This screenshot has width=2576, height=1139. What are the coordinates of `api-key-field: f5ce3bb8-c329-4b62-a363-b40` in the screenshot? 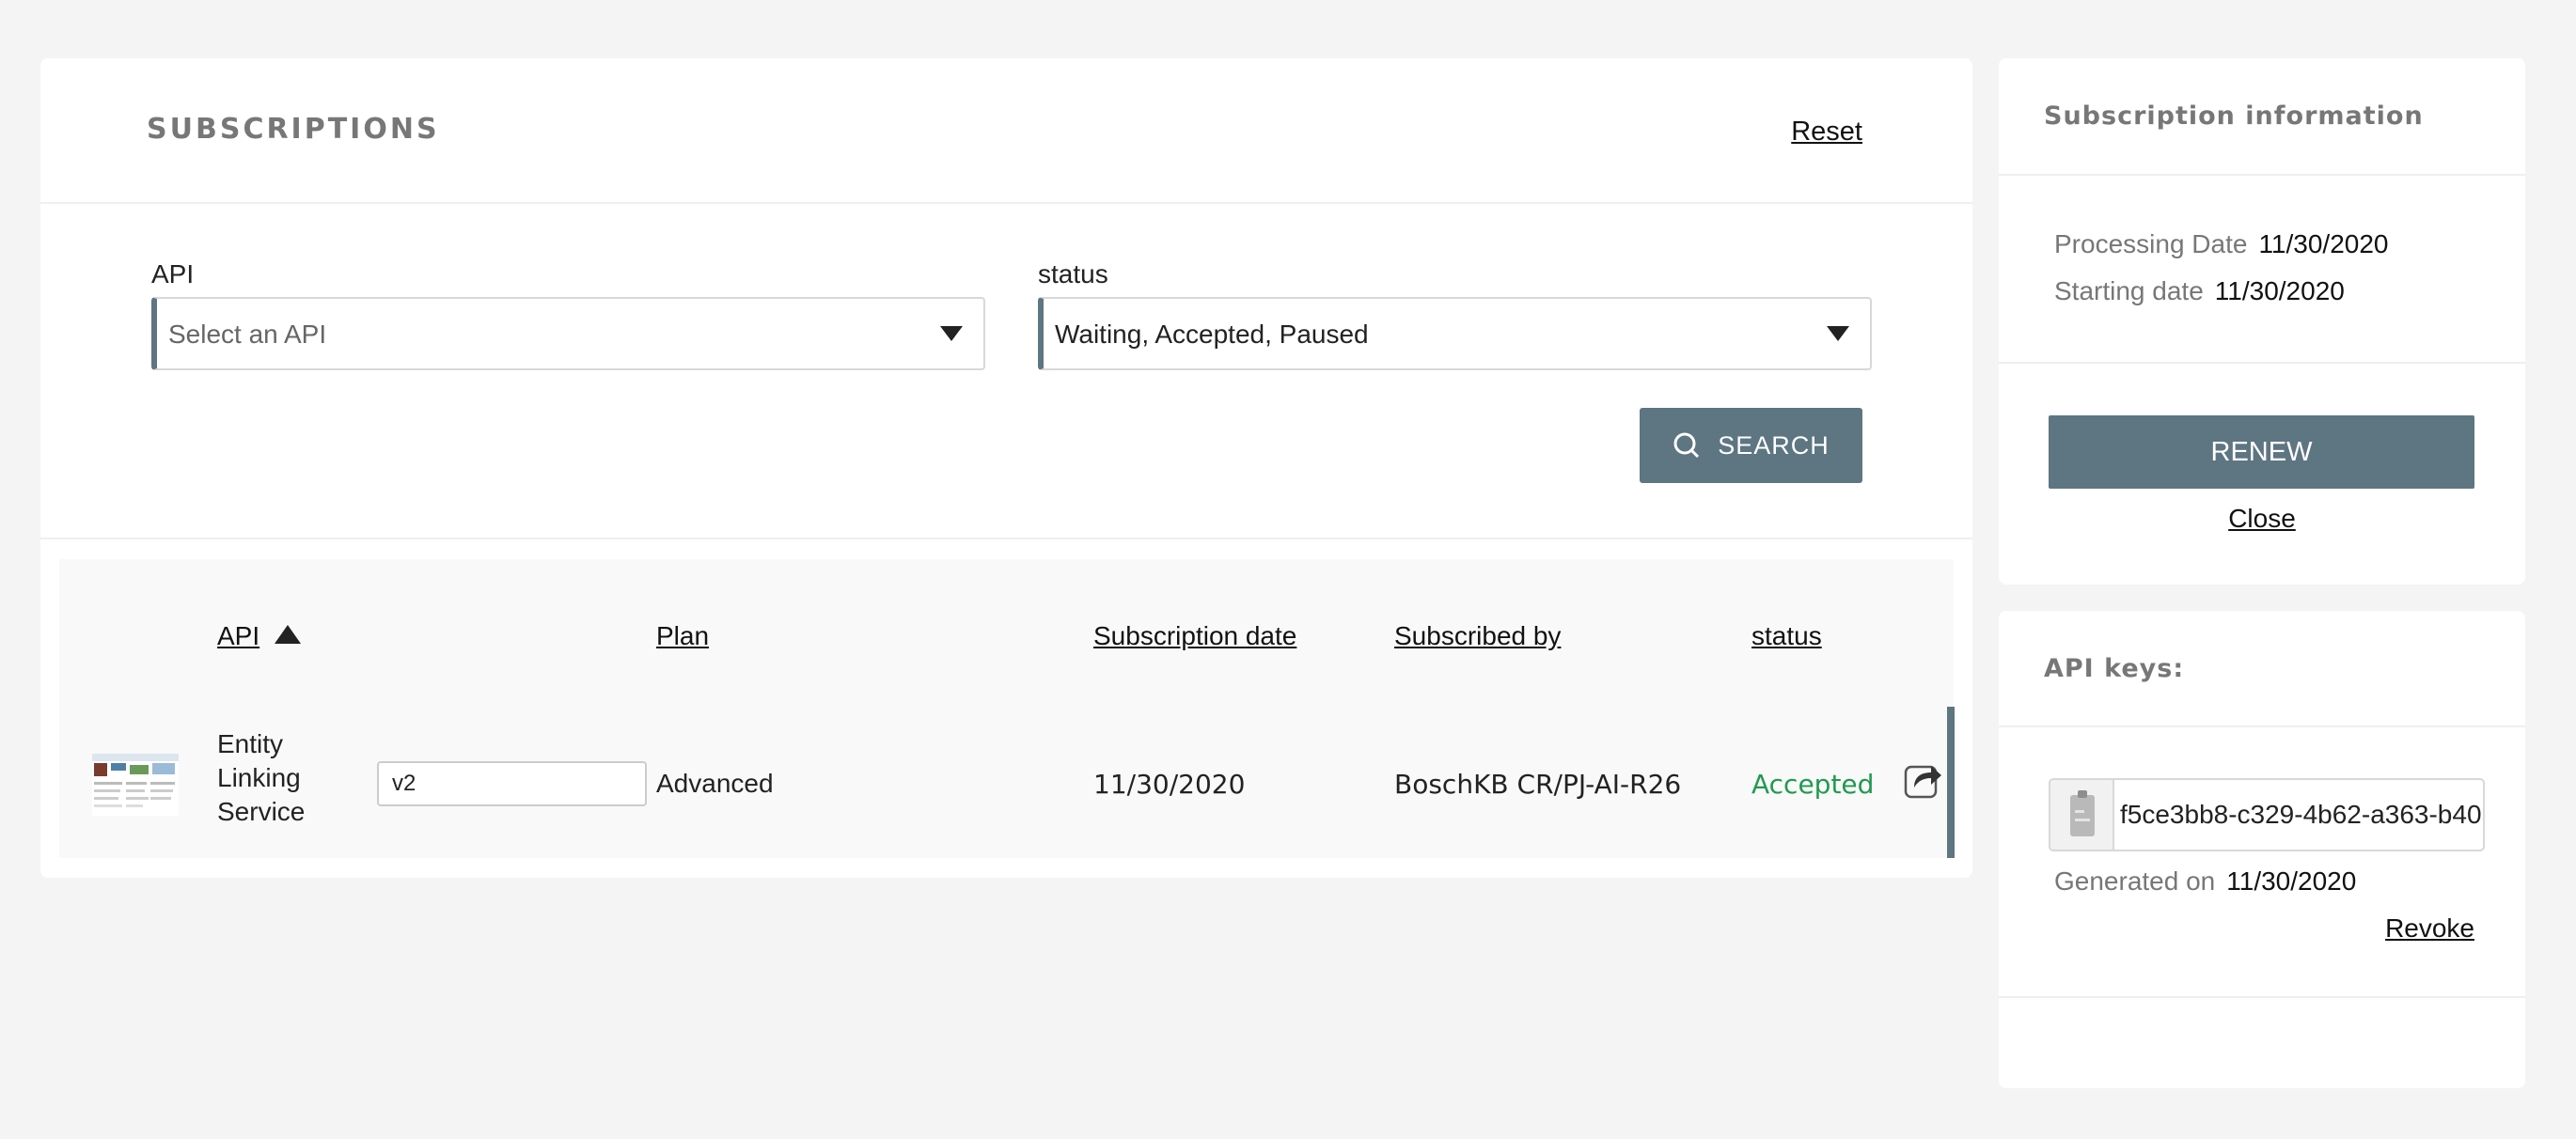 It's located at (2267, 815).